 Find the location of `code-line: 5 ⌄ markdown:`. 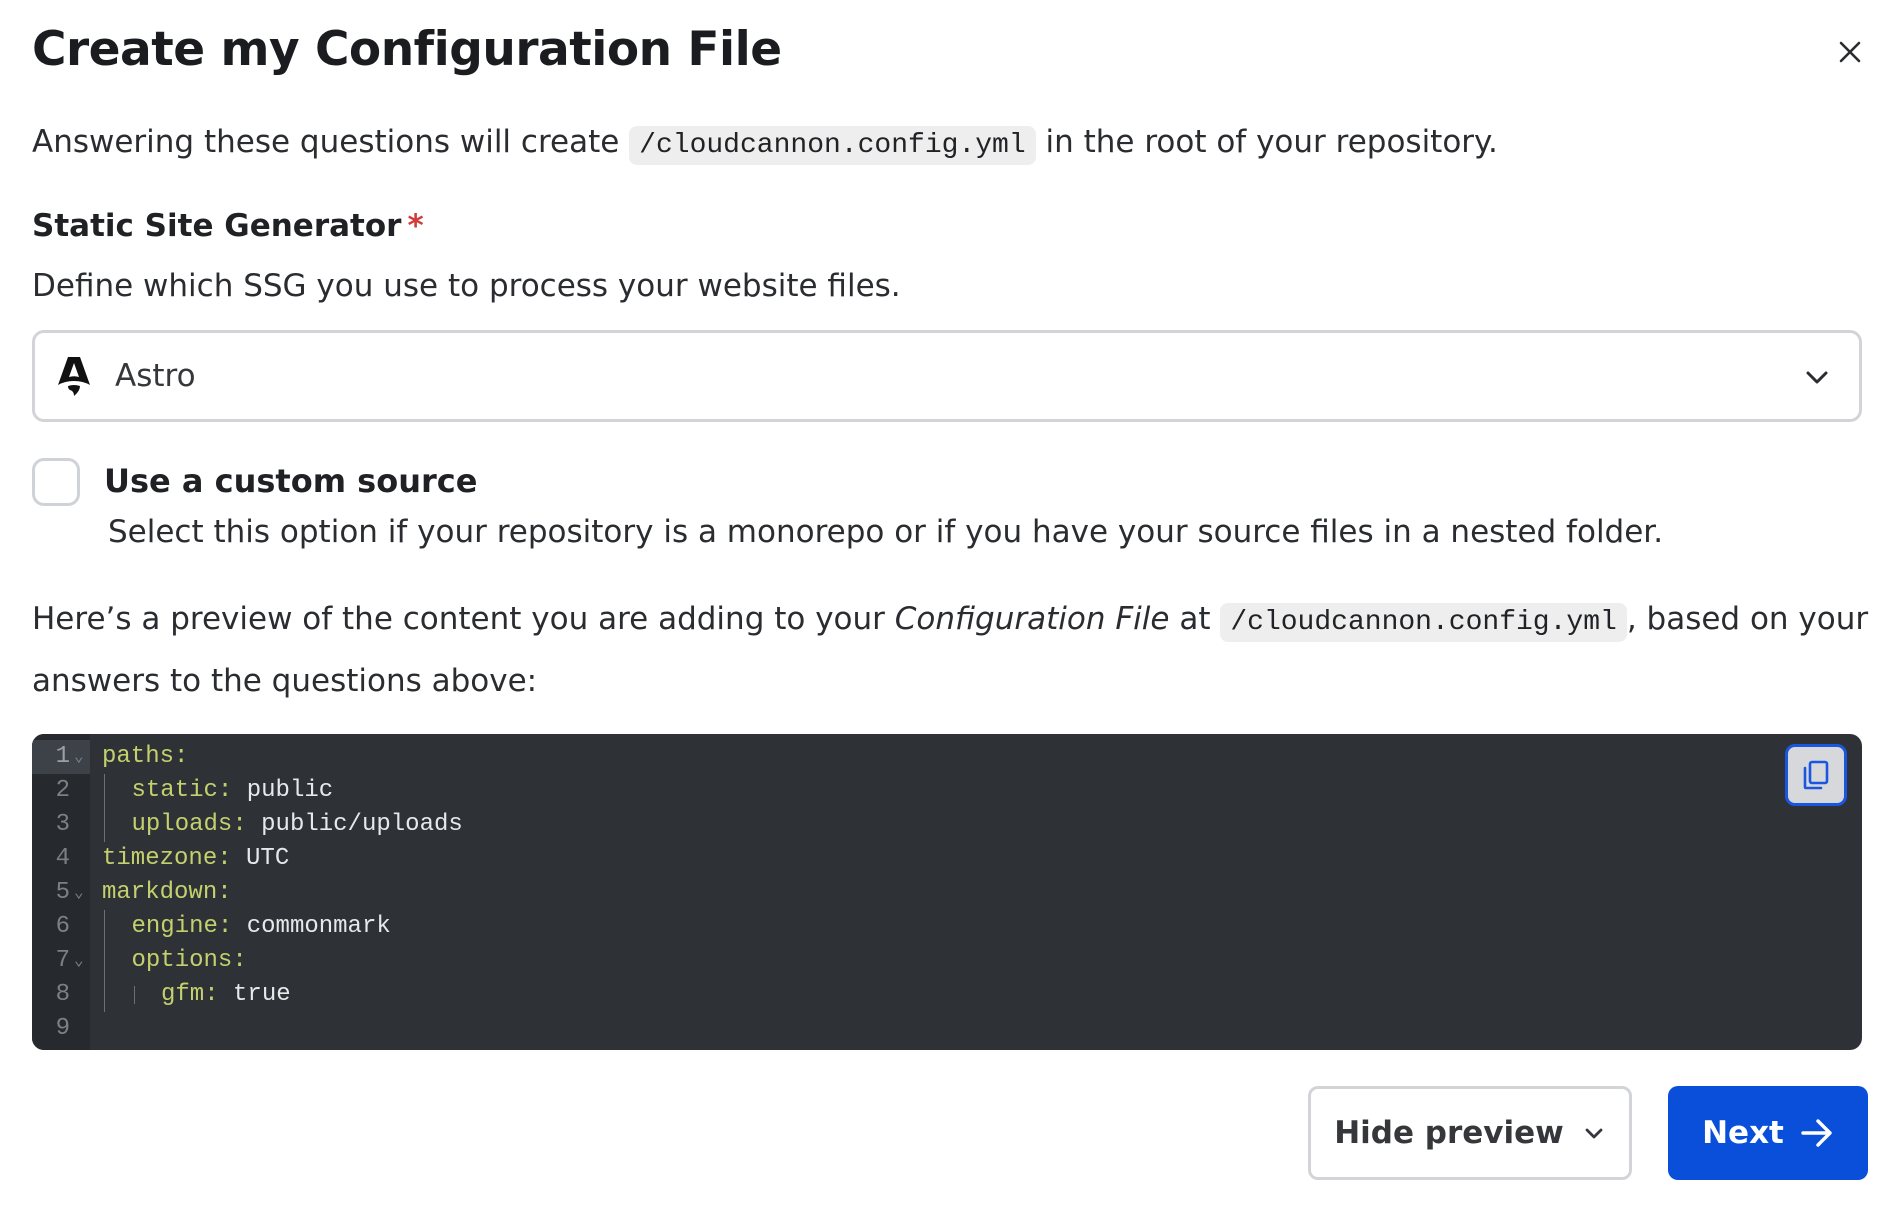

code-line: 5 ⌄ markdown: is located at coordinates (947, 893).